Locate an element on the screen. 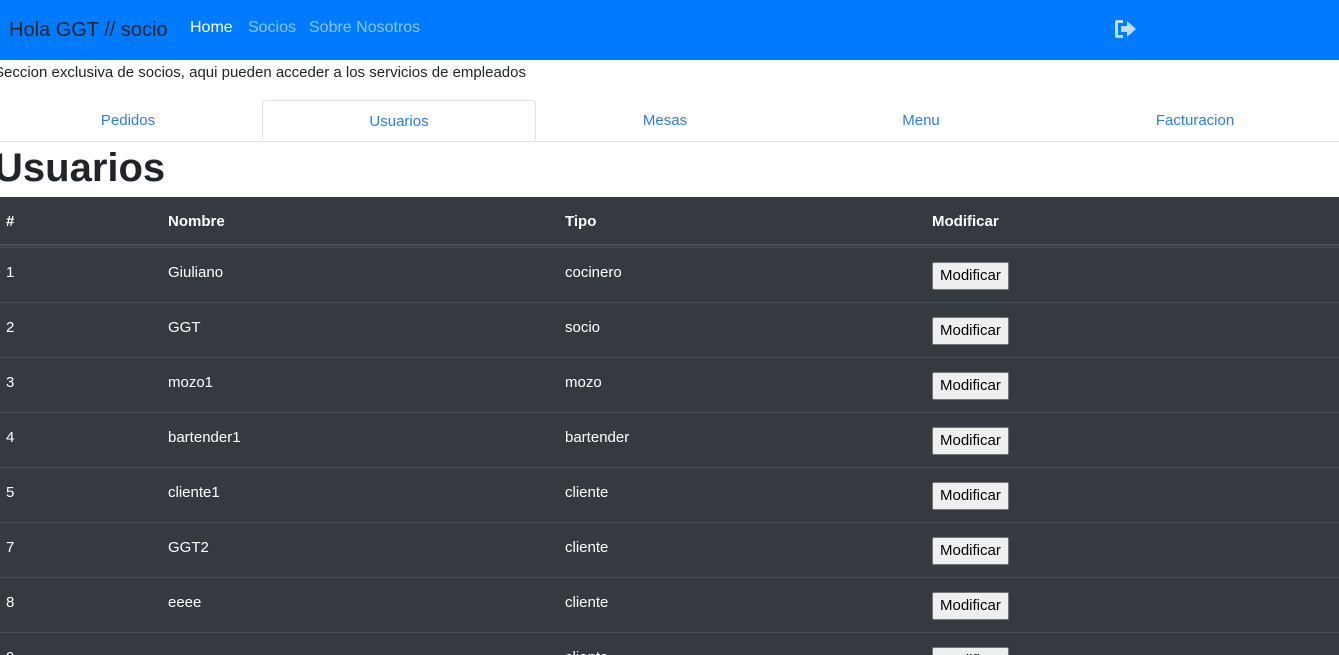 Image resolution: width=1339 pixels, height=655 pixels. page-title: Usuarios is located at coordinates (83, 168).